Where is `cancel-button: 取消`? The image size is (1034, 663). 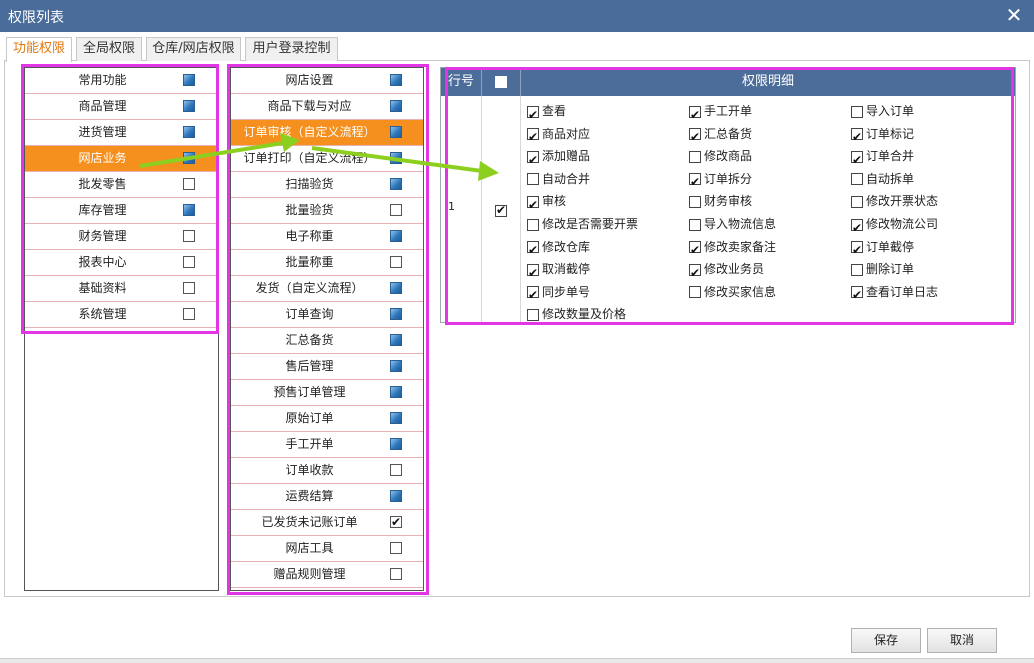
cancel-button: 取消 is located at coordinates (962, 640).